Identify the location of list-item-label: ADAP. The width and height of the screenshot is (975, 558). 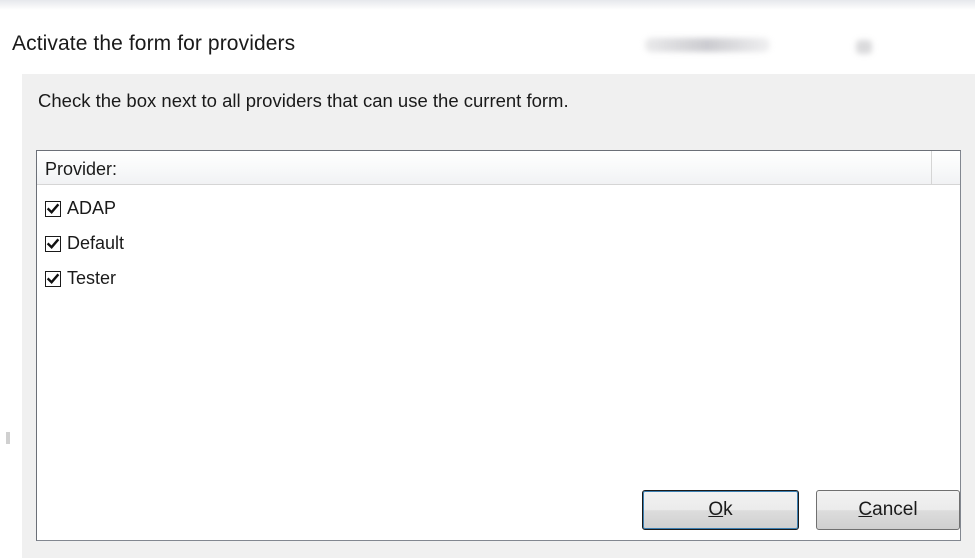
(92, 208).